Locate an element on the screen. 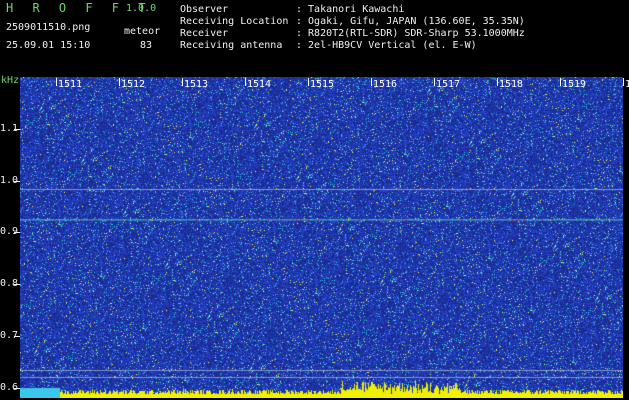  time-tick-label: 1515 is located at coordinates (322, 84).